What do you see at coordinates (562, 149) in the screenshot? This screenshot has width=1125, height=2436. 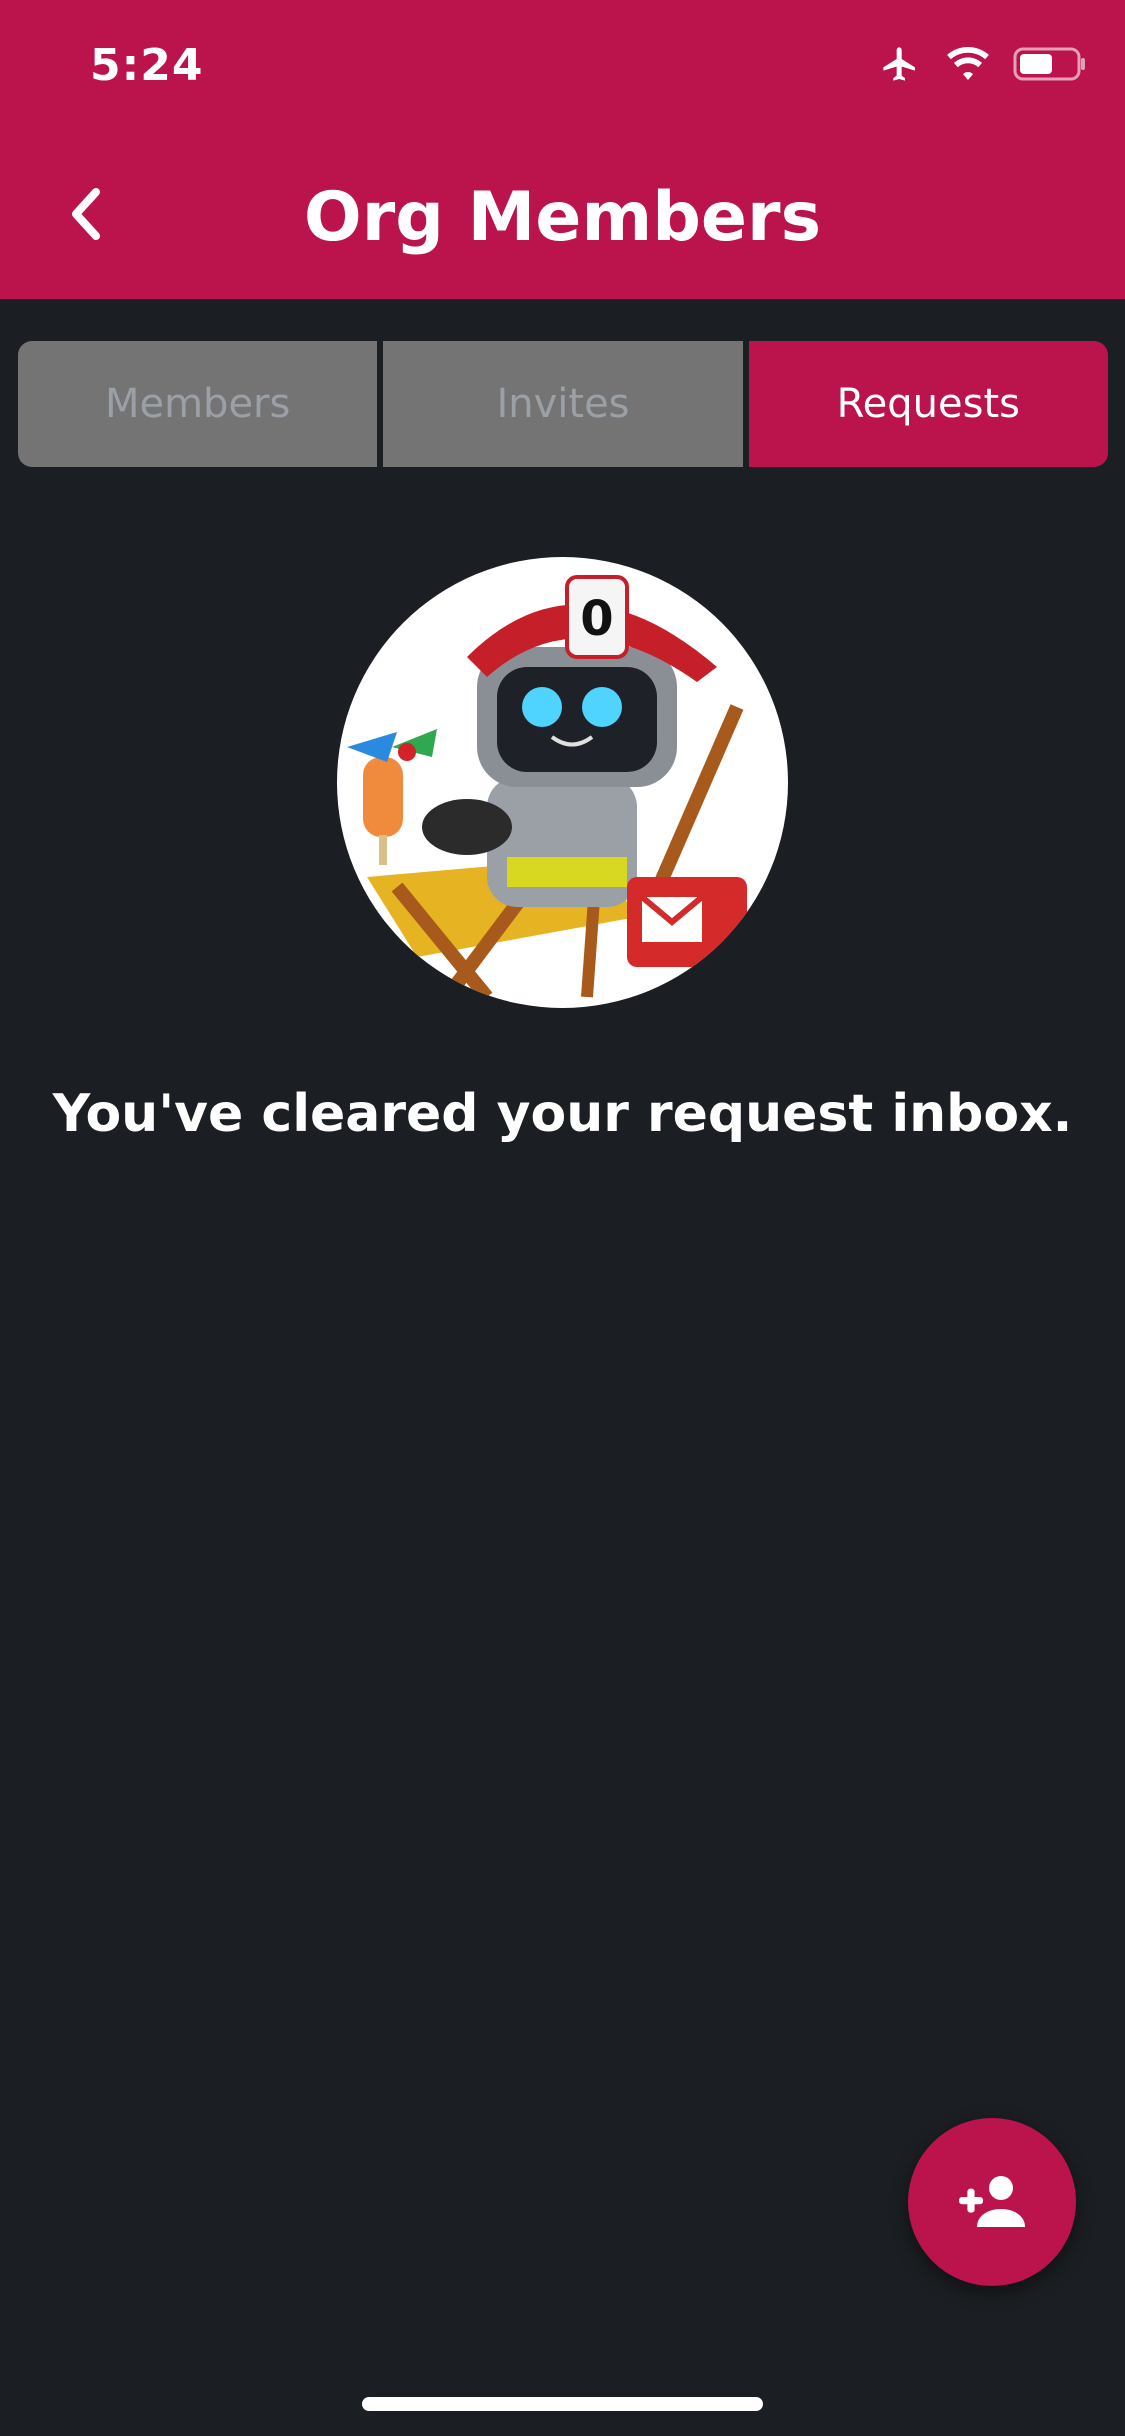 I see `app-header: 5:24 Org Members` at bounding box center [562, 149].